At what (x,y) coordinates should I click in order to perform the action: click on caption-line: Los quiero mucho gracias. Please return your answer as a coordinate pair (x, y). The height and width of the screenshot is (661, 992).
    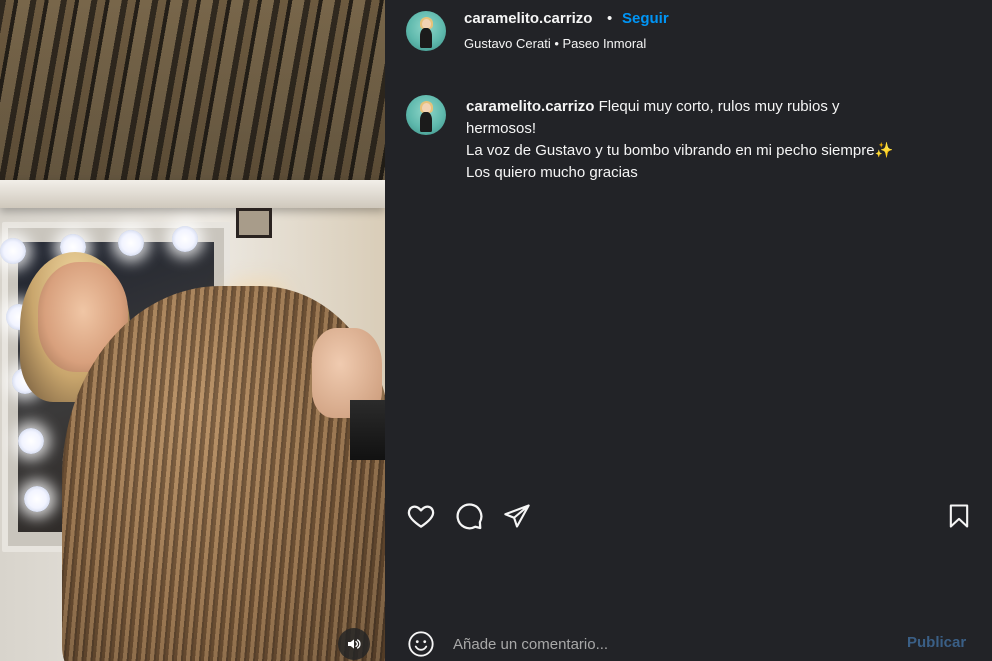
    Looking at the image, I should click on (552, 172).